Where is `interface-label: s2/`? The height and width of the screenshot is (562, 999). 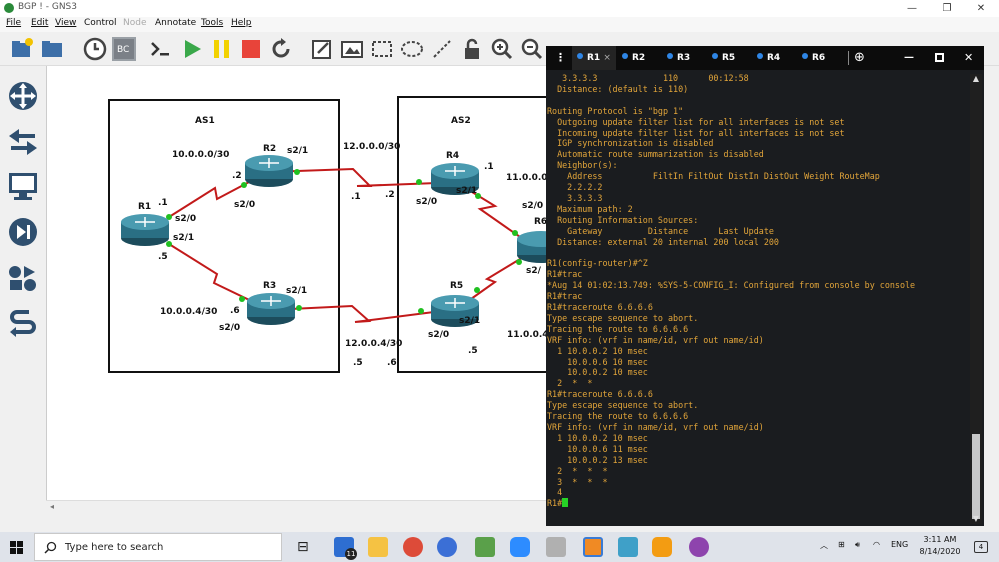 interface-label: s2/ is located at coordinates (533, 271).